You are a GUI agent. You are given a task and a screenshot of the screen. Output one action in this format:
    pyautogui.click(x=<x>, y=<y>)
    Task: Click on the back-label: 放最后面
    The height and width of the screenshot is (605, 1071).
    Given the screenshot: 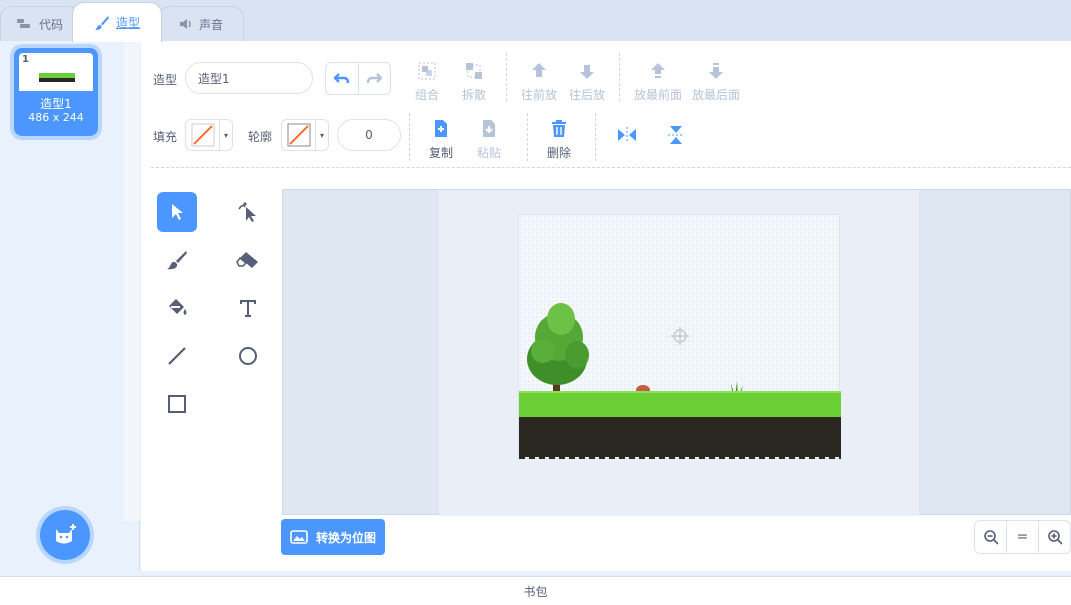 What is the action you would take?
    pyautogui.click(x=715, y=95)
    